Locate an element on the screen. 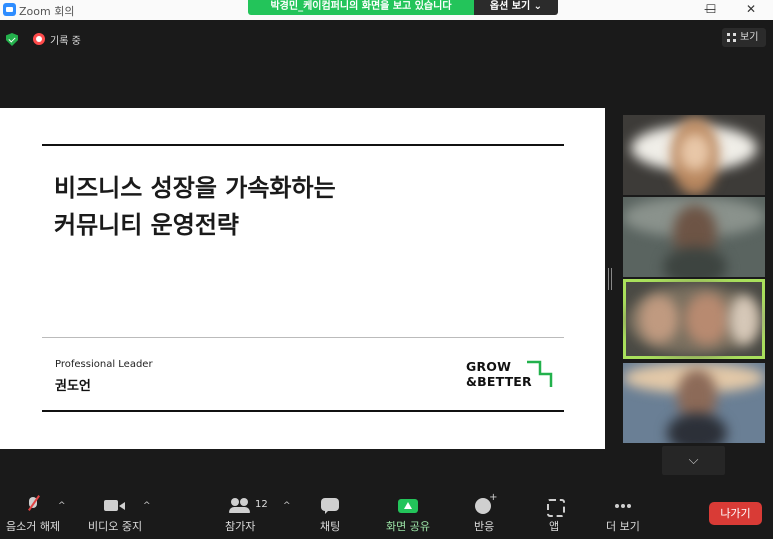 This screenshot has width=773, height=539. share-screen-label: 화면 공유 is located at coordinates (408, 526).